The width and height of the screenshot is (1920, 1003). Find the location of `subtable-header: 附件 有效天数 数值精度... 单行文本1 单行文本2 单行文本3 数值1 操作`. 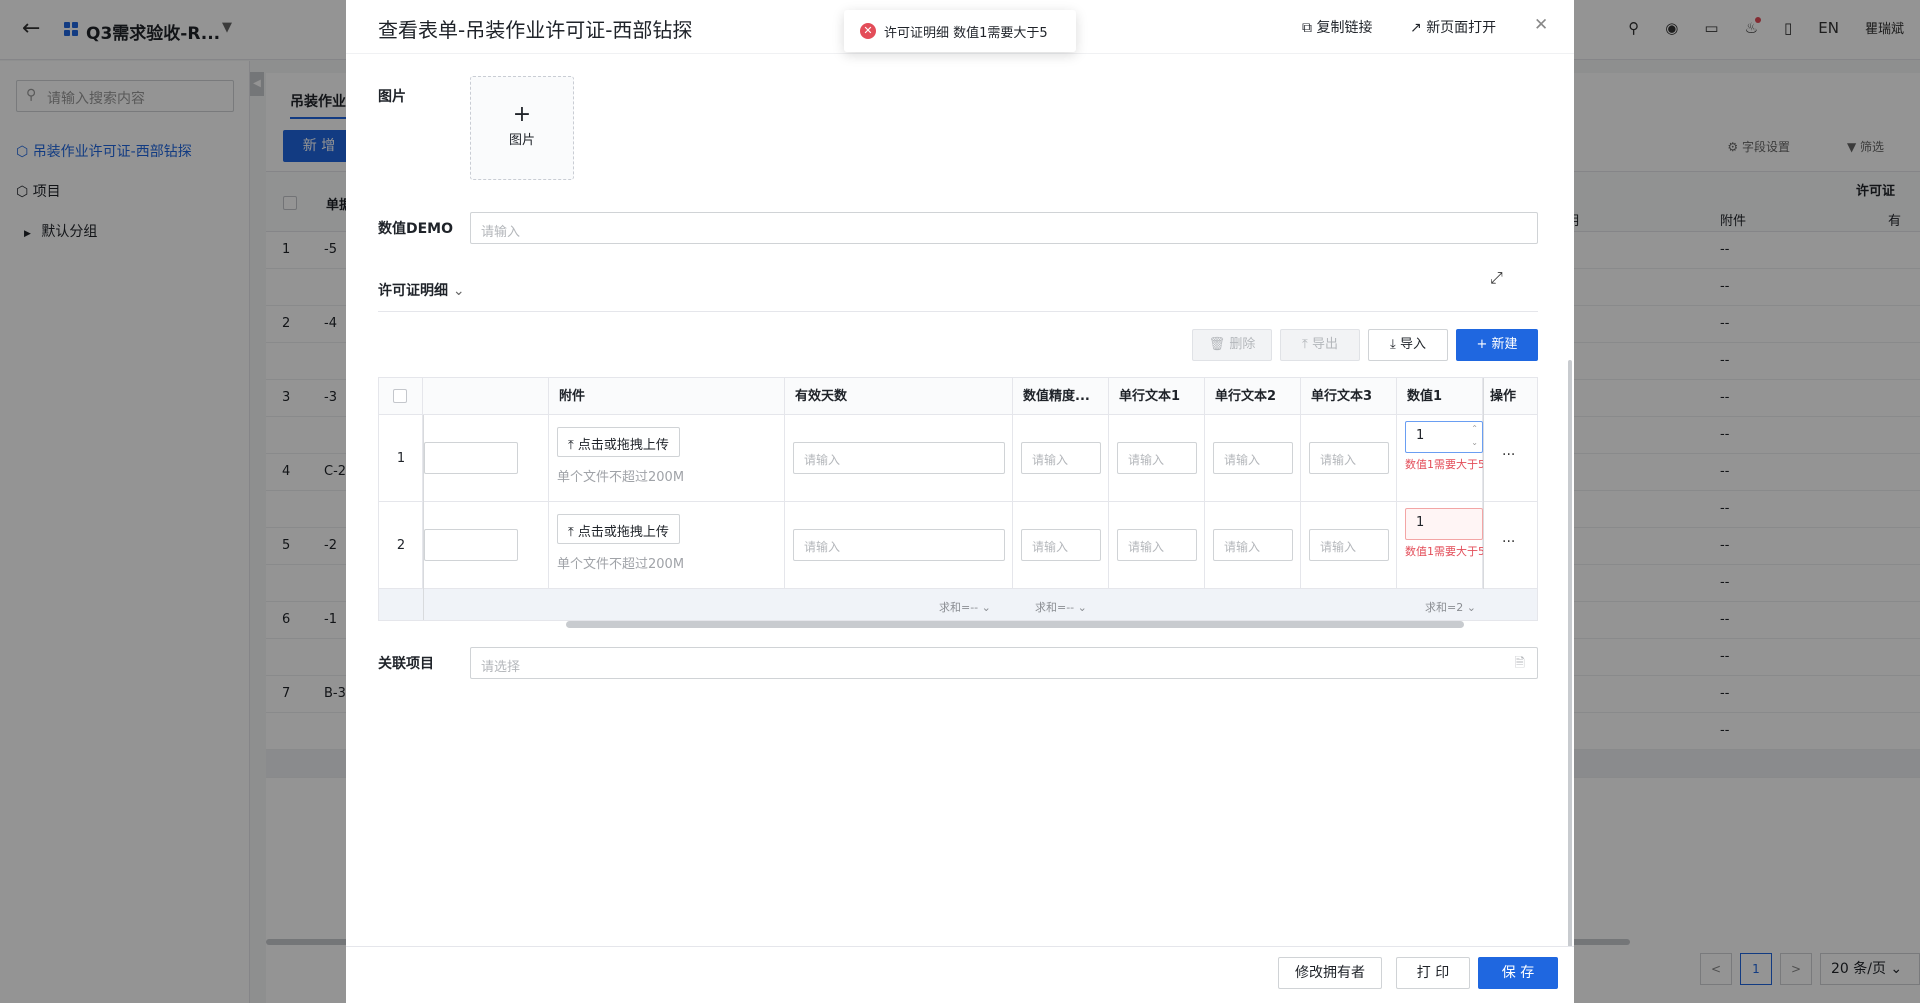

subtable-header: 附件 有效天数 数值精度... 单行文本1 单行文本2 单行文本3 数值1 操作 is located at coordinates (958, 396).